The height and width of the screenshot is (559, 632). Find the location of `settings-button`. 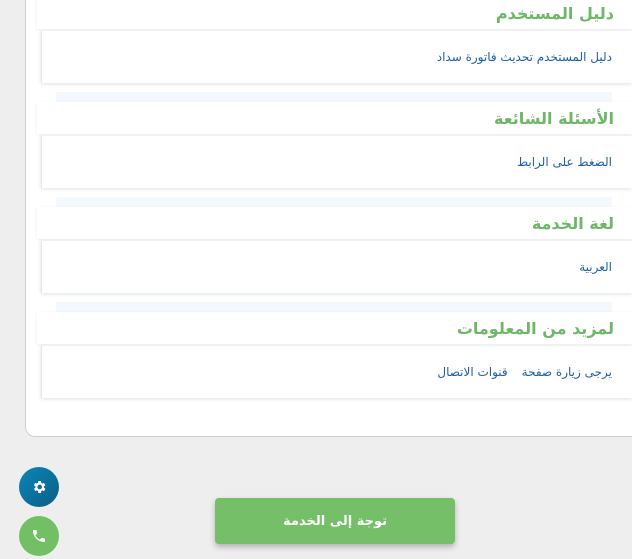

settings-button is located at coordinates (39, 487).